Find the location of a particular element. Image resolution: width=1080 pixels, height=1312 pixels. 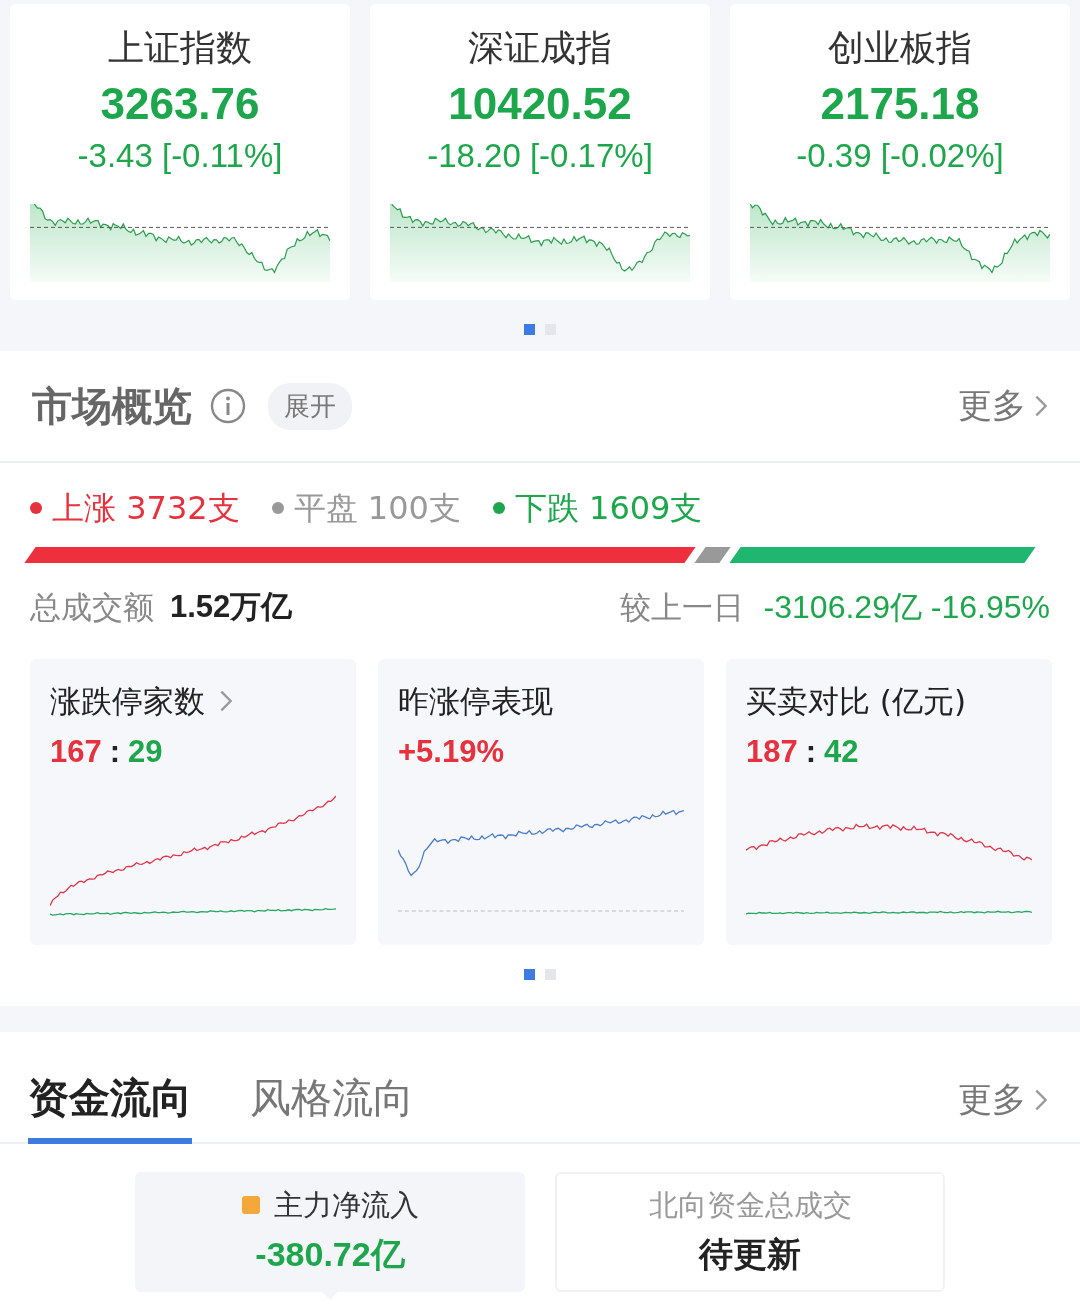

index-name: 上证指数 is located at coordinates (180, 48).